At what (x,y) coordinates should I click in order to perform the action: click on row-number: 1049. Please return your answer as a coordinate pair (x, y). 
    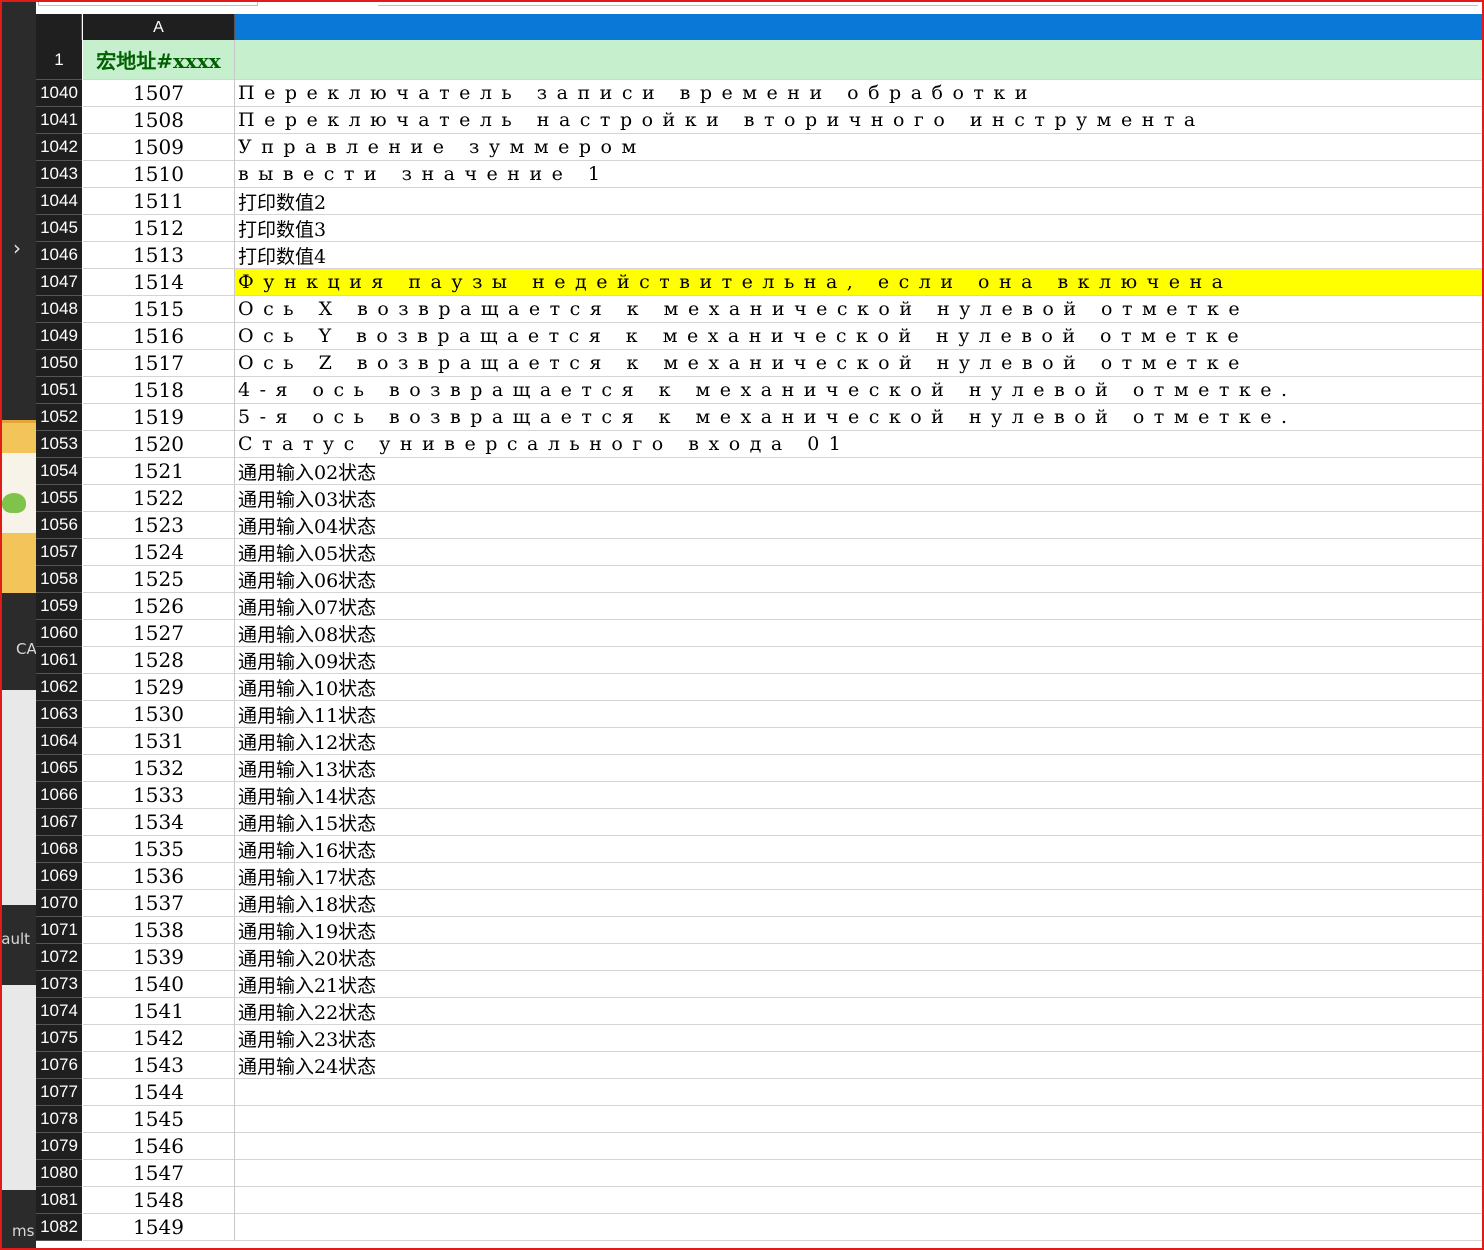
    Looking at the image, I should click on (59, 336).